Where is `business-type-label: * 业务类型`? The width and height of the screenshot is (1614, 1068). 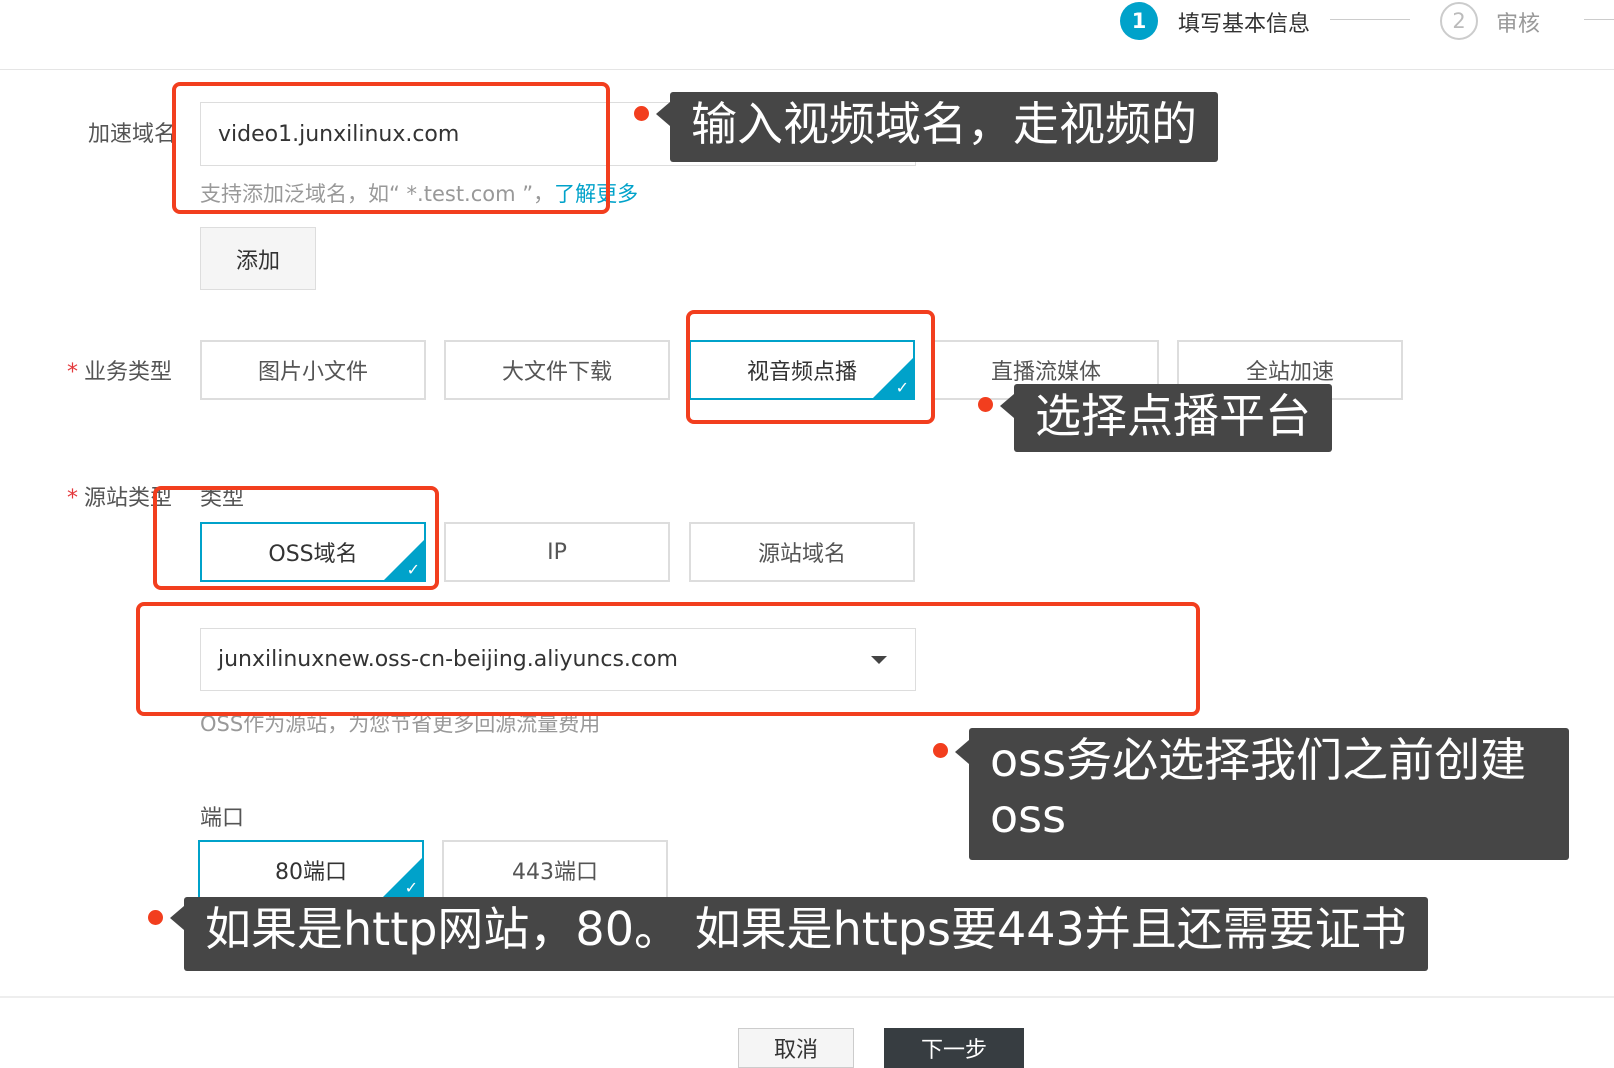
business-type-label: * 业务类型 is located at coordinates (119, 370).